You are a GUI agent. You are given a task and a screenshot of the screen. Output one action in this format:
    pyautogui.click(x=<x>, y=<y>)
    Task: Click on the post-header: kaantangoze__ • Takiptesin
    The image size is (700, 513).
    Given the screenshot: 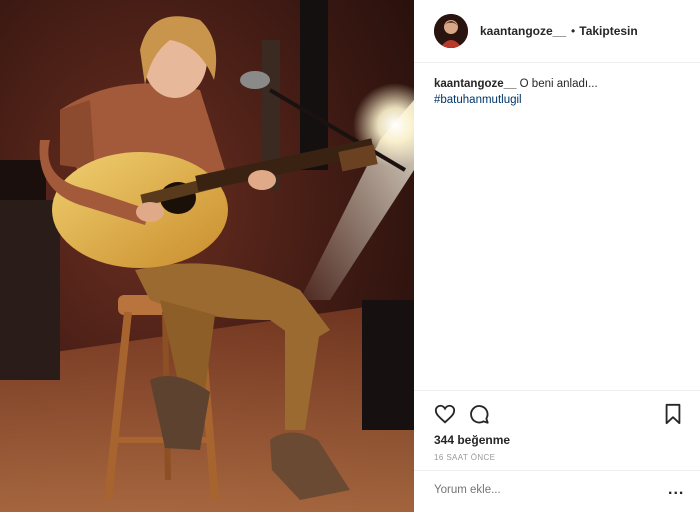 What is the action you would take?
    pyautogui.click(x=557, y=31)
    